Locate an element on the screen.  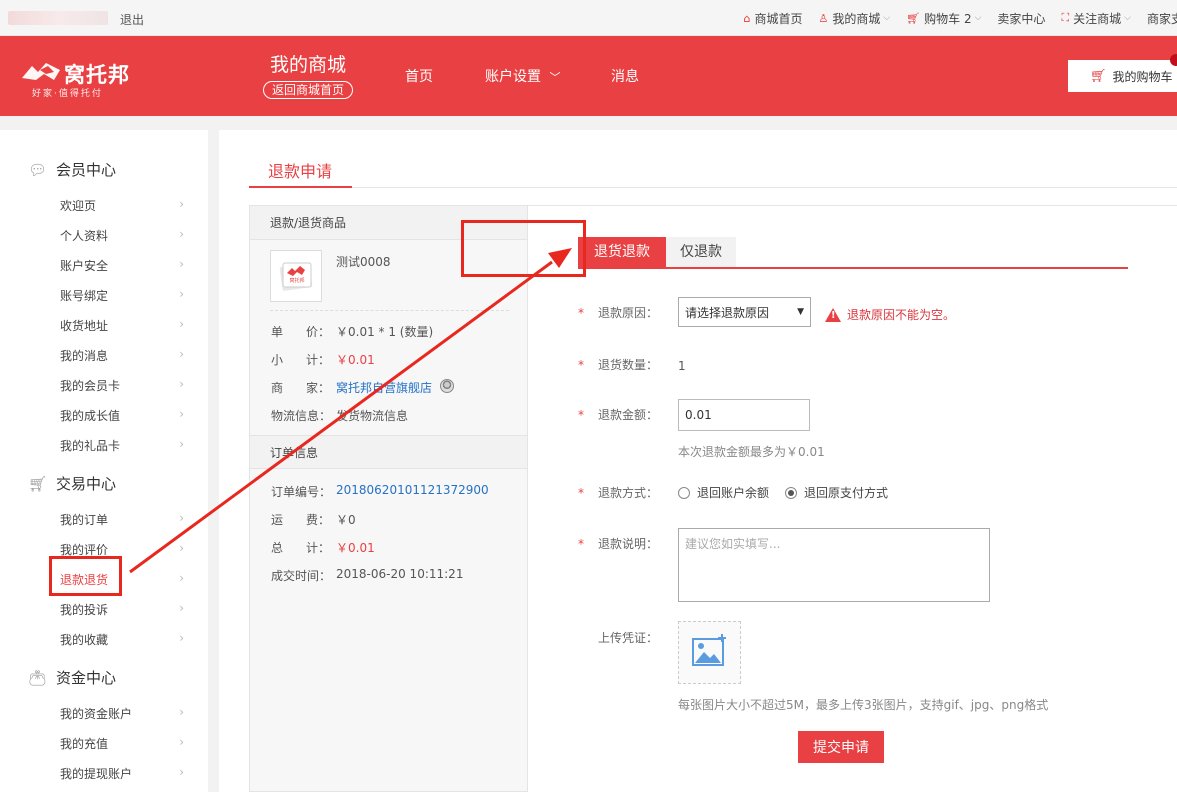
label-char: 总 is located at coordinates (277, 548).